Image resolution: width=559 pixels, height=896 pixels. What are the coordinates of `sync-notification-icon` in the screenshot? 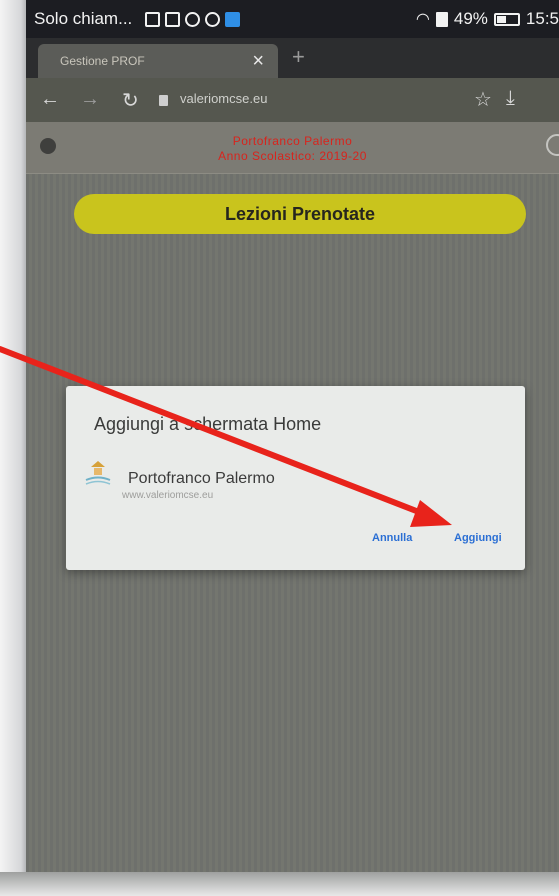 It's located at (193, 19).